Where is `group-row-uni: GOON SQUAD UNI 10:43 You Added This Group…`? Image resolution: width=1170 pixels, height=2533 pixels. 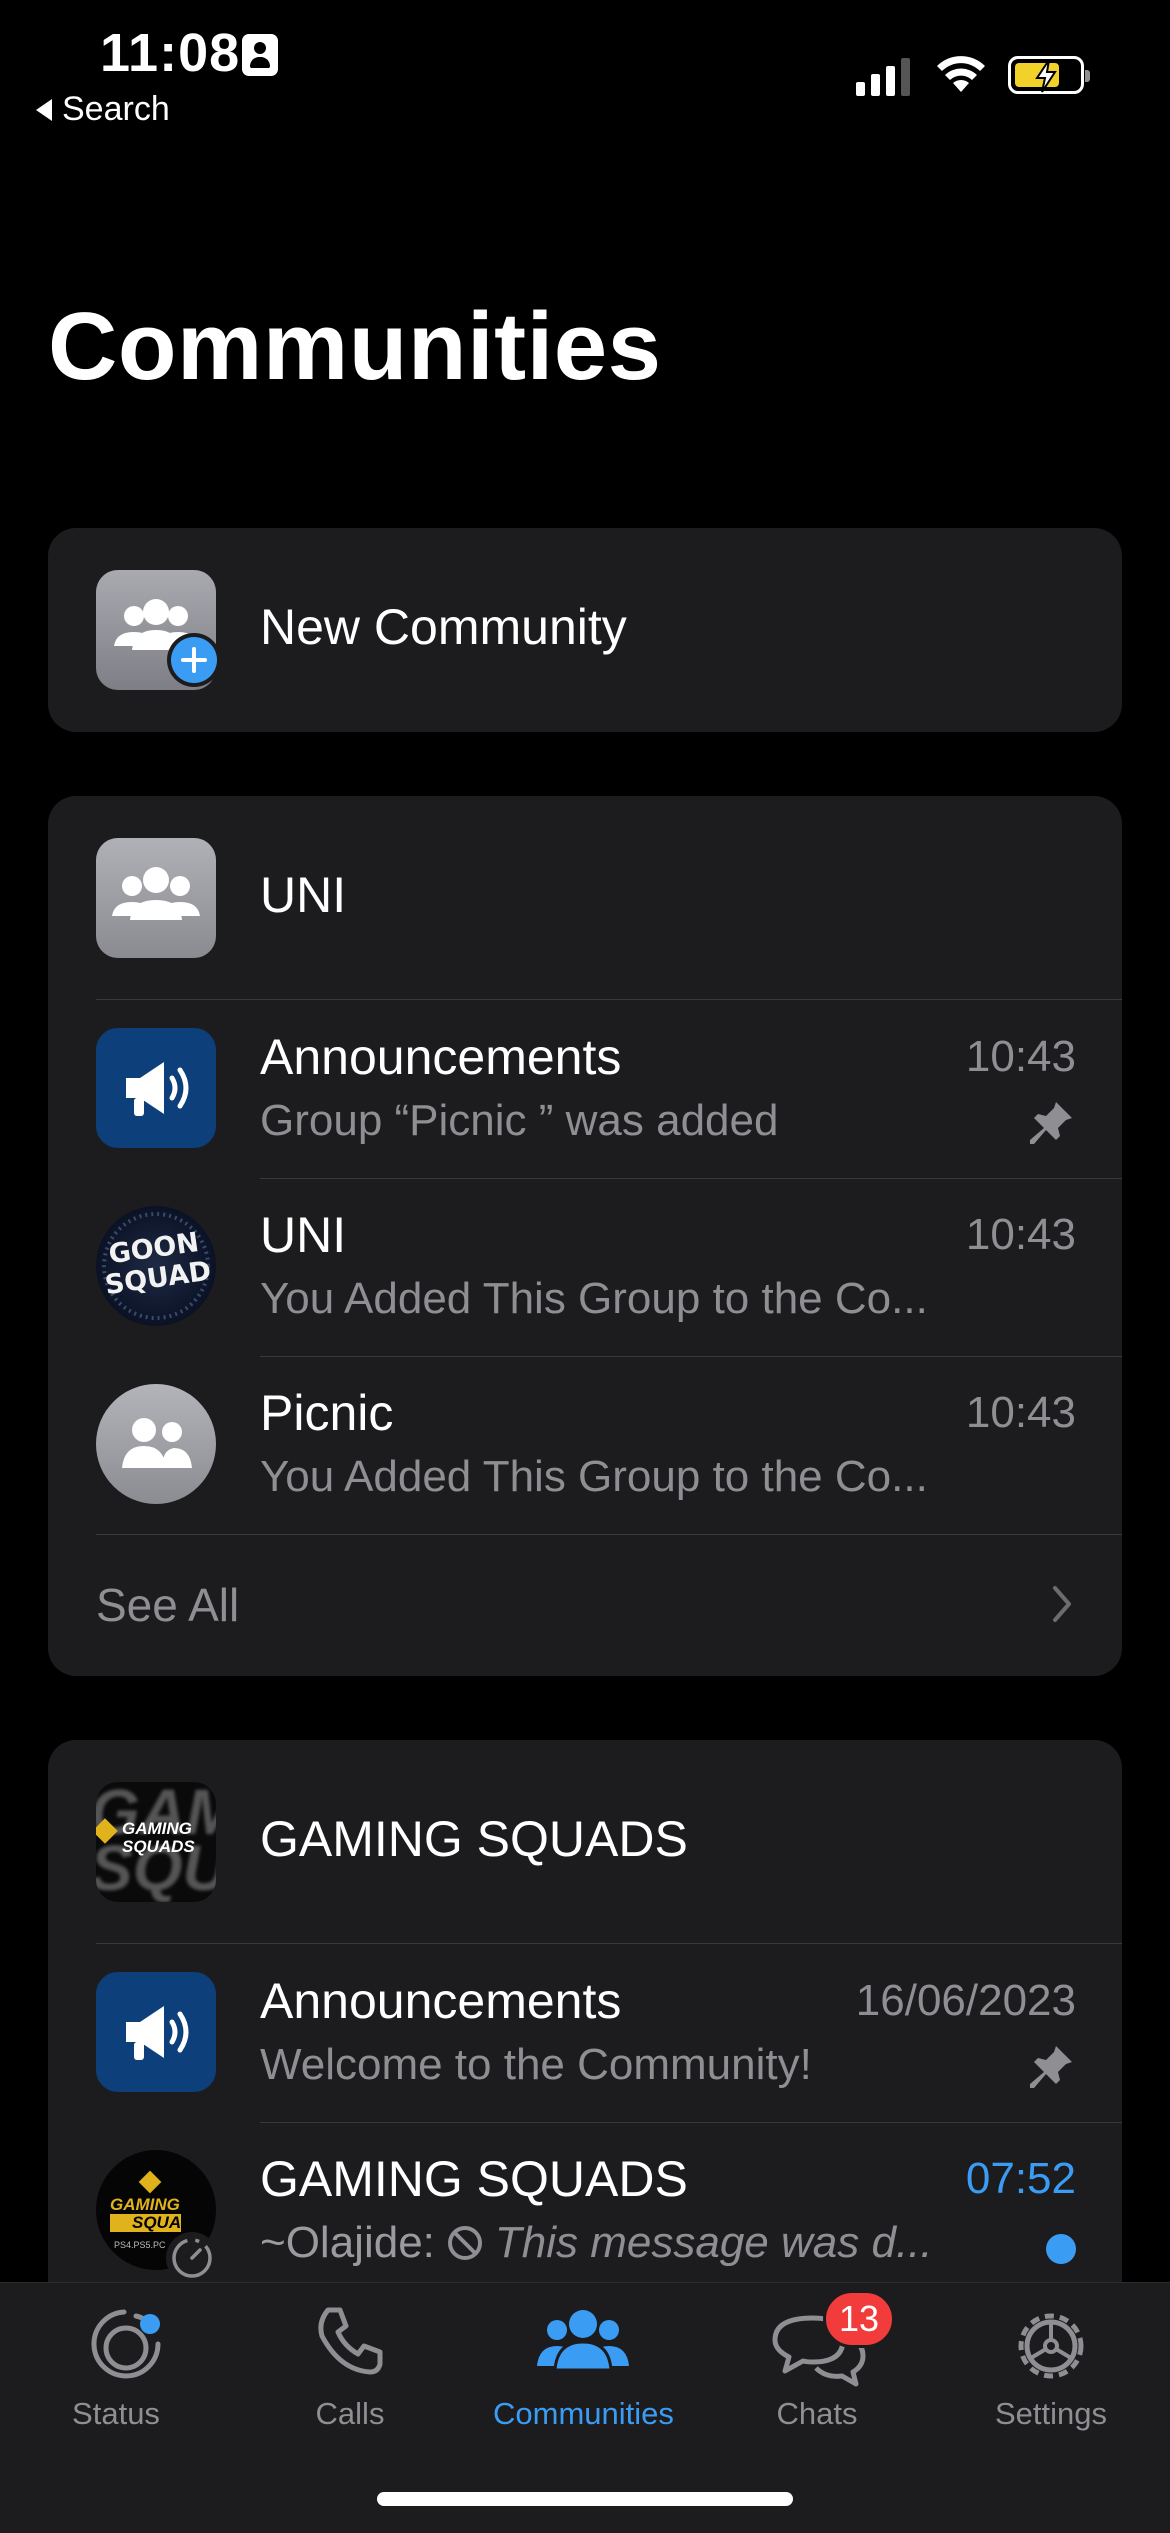
group-row-uni: GOON SQUAD UNI 10:43 You Added This Group… is located at coordinates (585, 1267).